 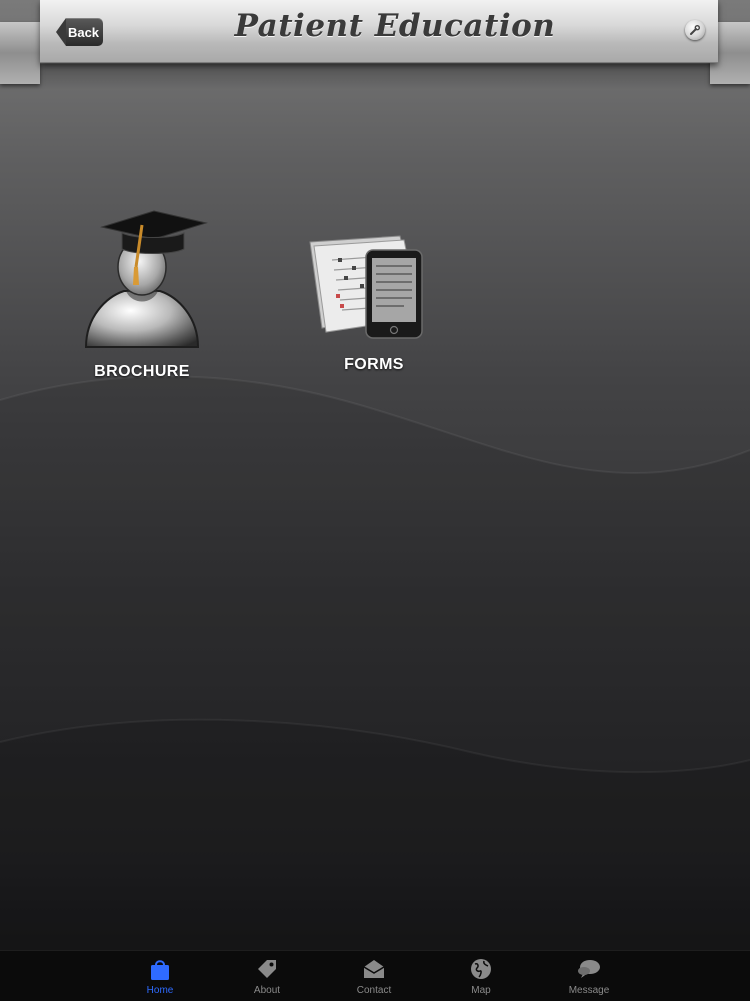 I want to click on chat-bubble-icon, so click(x=589, y=969).